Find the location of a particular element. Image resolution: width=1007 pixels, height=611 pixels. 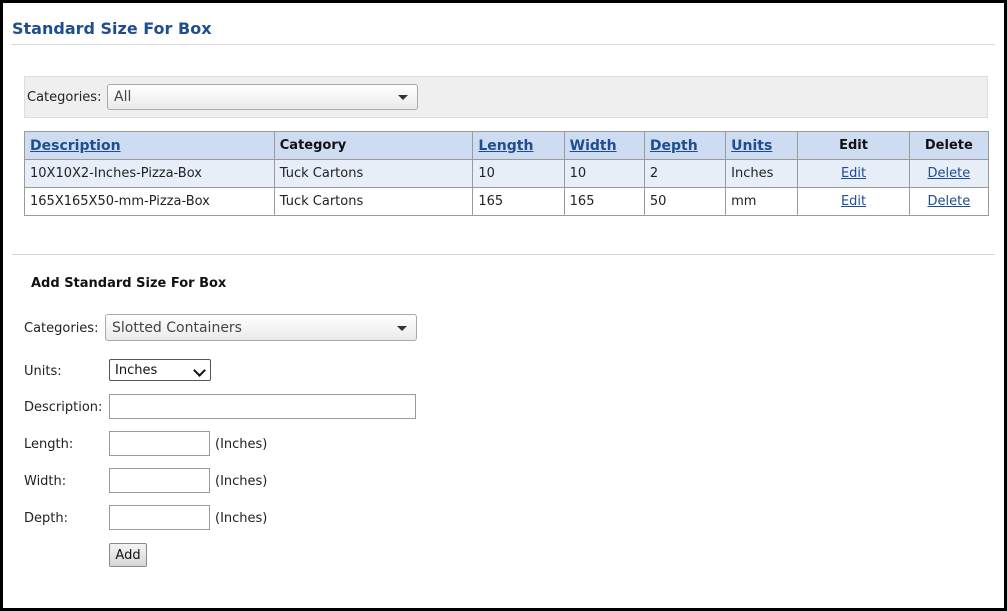

width-label: Width: is located at coordinates (45, 481).